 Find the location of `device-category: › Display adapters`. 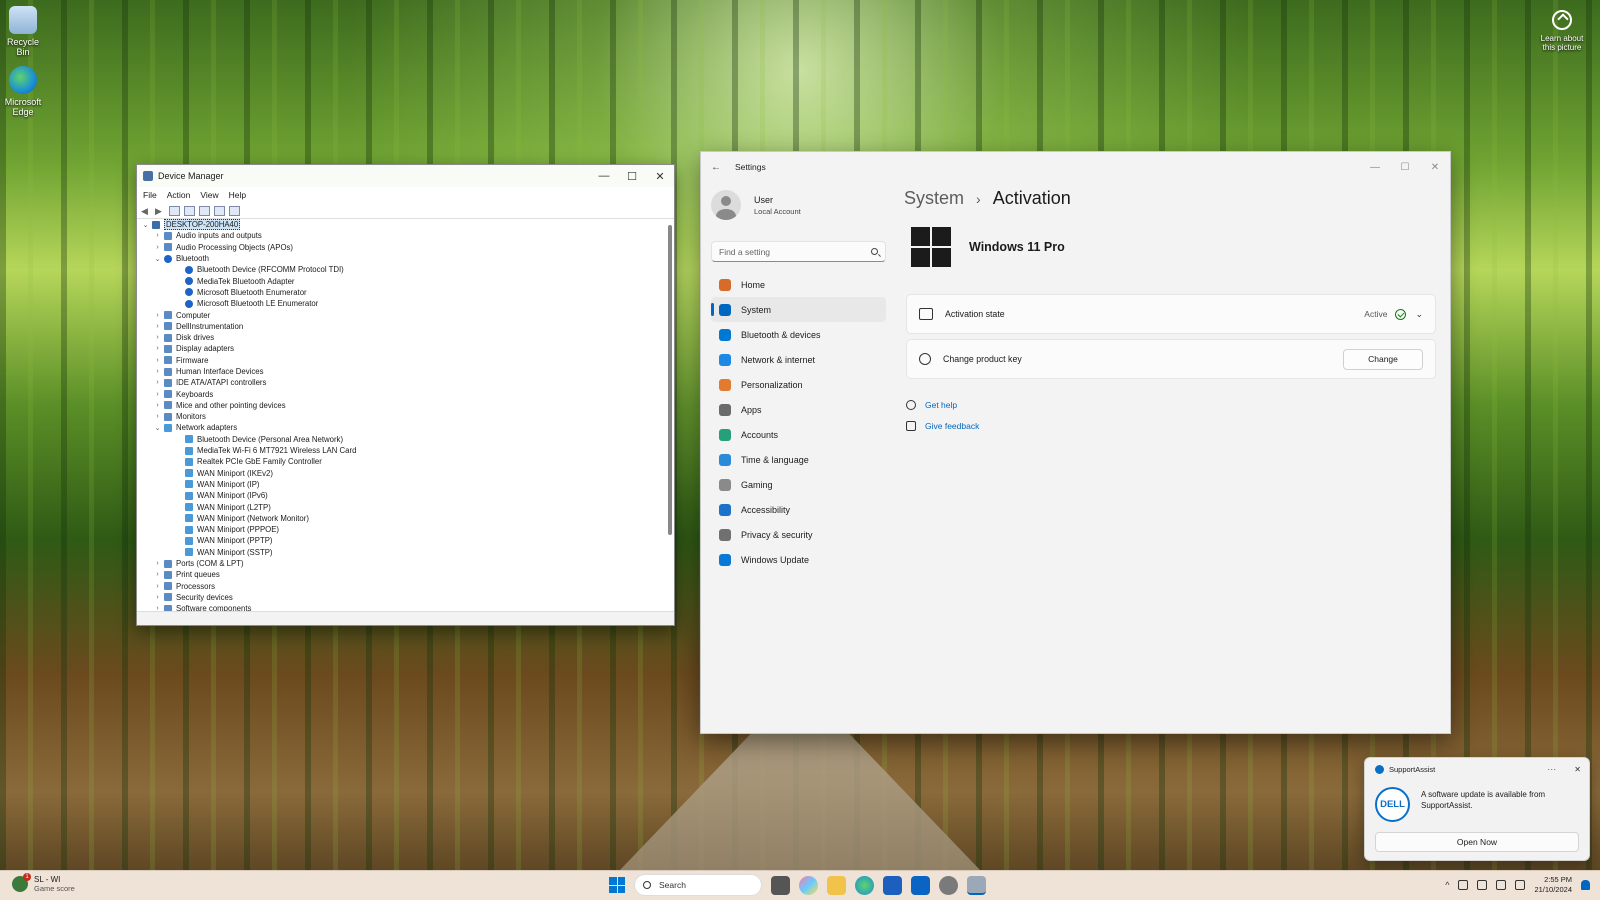

device-category: › Display adapters is located at coordinates (399, 348).